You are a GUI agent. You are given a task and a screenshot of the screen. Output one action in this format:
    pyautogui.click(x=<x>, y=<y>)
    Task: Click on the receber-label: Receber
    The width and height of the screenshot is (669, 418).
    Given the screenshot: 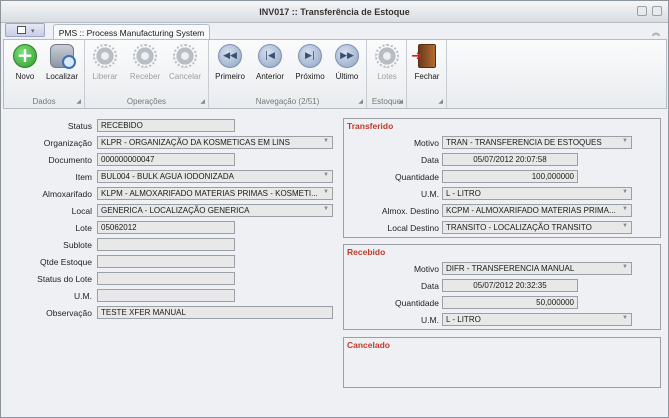 What is the action you would take?
    pyautogui.click(x=145, y=76)
    